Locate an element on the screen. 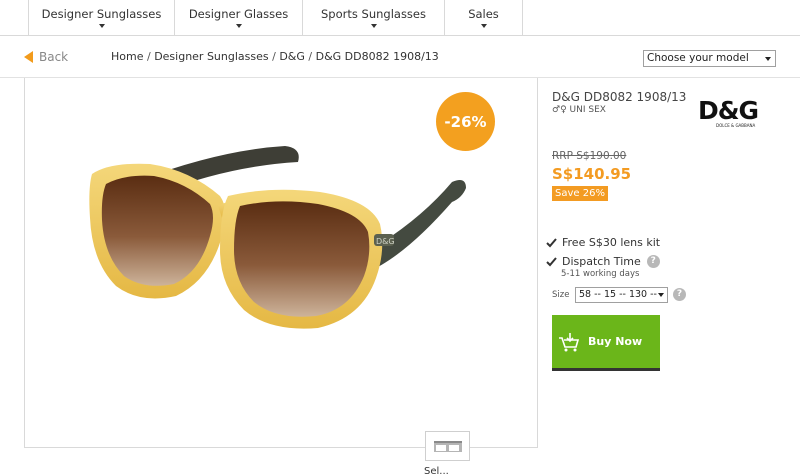 The width and height of the screenshot is (800, 475). size-select: 58 -- 15 -- 130 -- is located at coordinates (621, 295).